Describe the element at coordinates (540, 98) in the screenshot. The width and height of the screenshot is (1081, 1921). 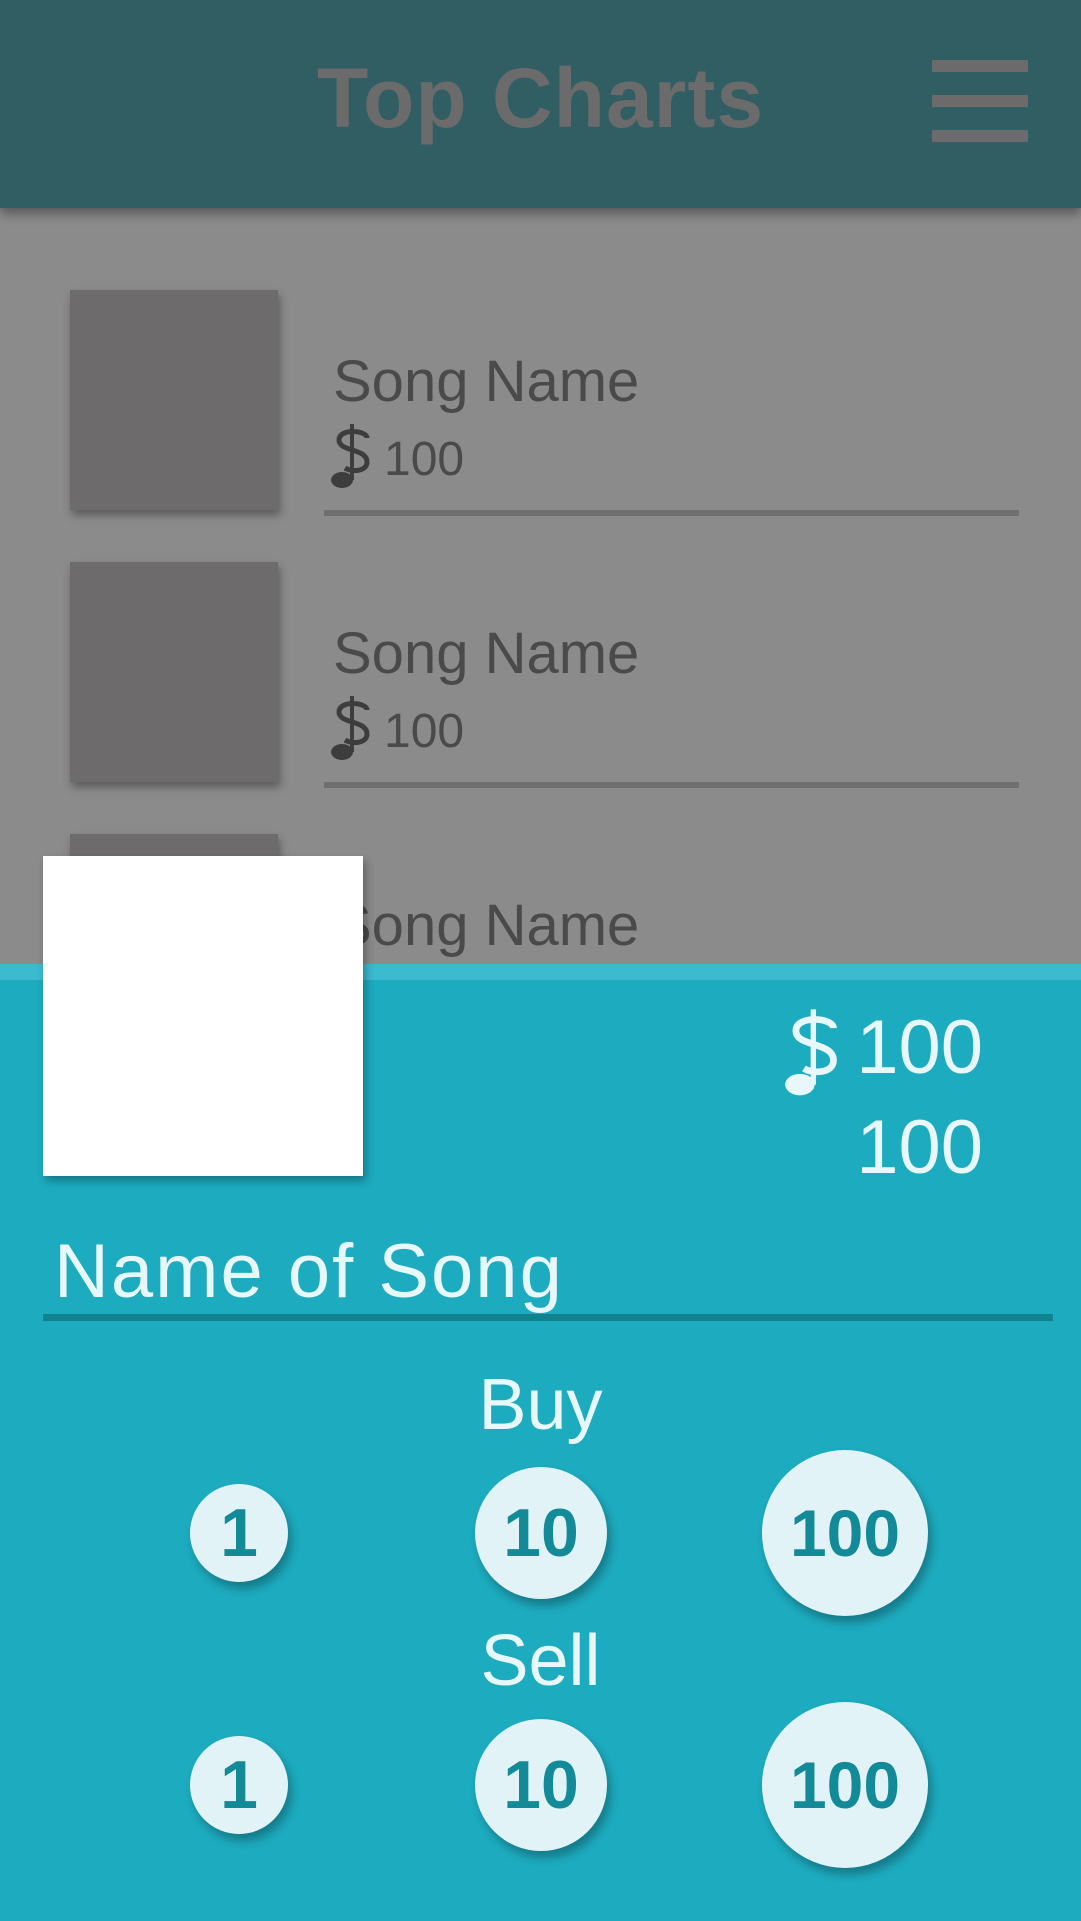
I see `page-title: Top Charts` at that location.